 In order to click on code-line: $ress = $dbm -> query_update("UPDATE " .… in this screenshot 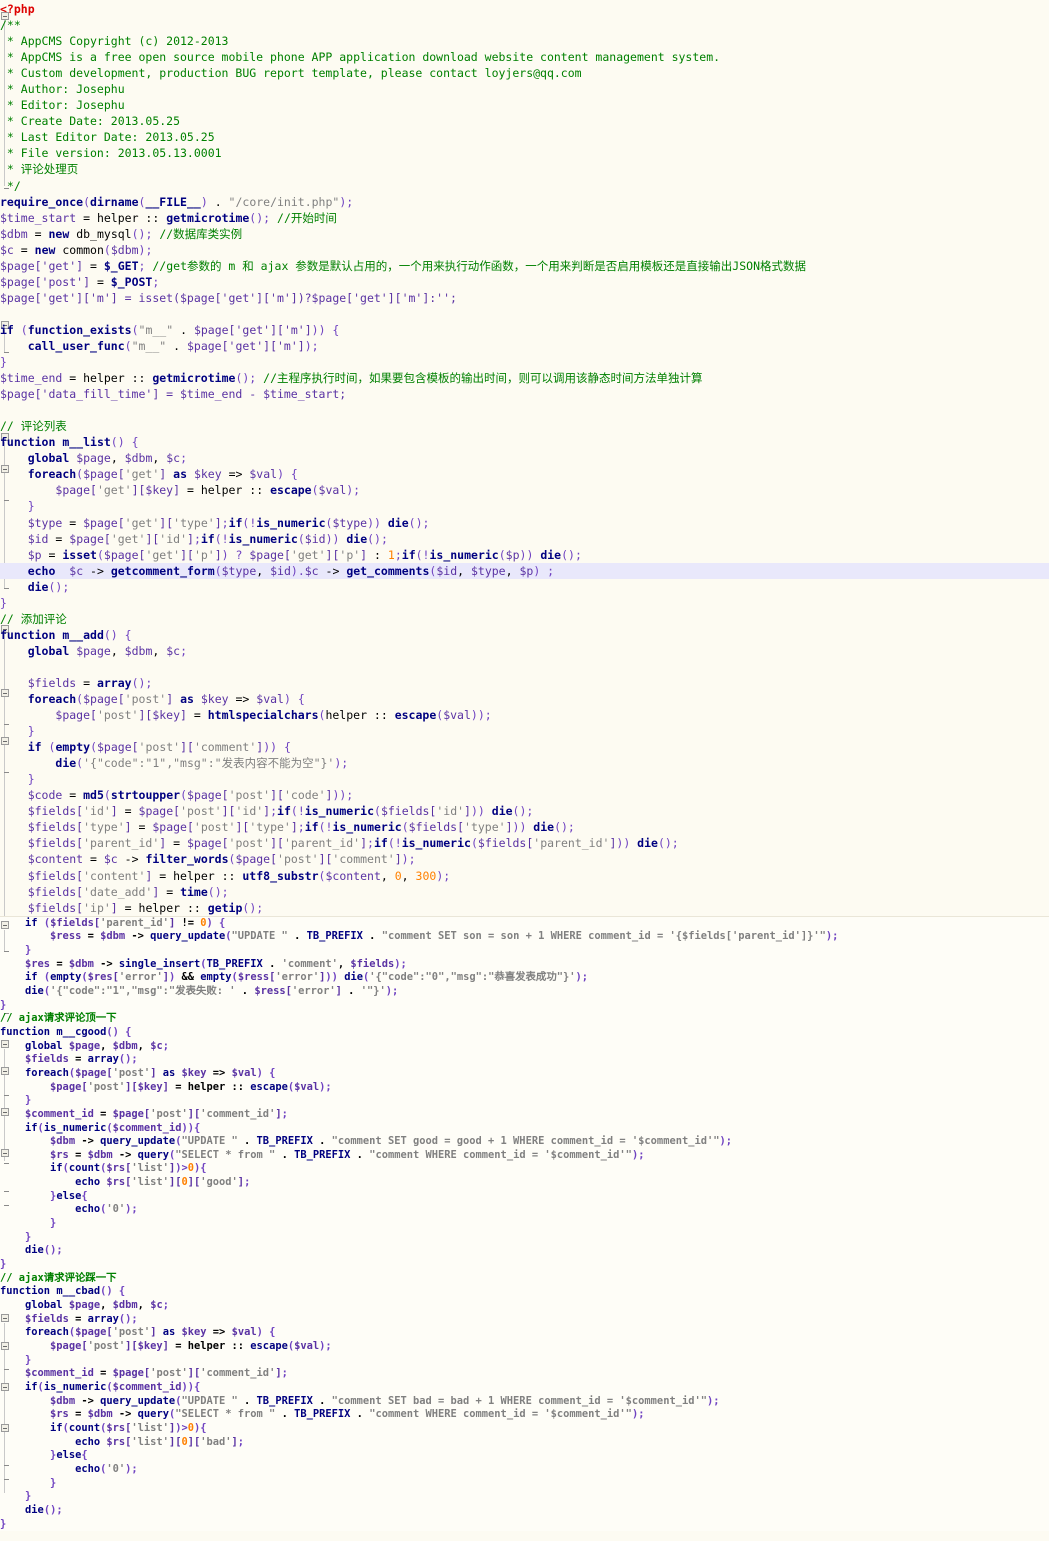, I will do `click(524, 937)`.